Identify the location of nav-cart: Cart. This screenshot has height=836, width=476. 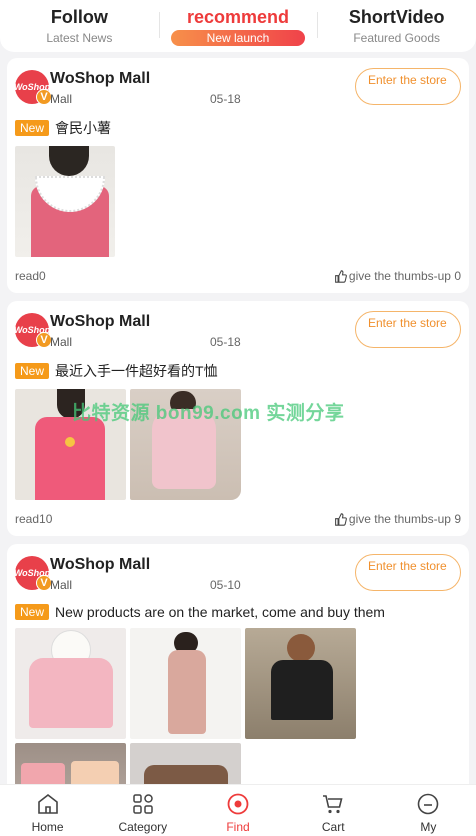
(333, 810).